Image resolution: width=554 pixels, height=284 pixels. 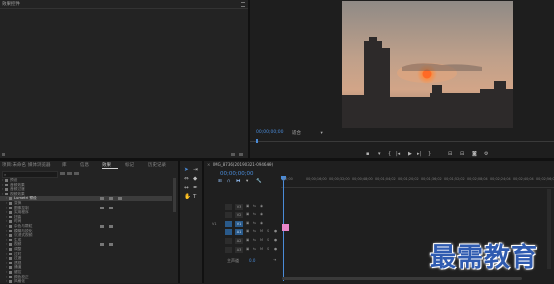 What do you see at coordinates (367, 154) in the screenshot?
I see `mark-in-icon: ▪` at bounding box center [367, 154].